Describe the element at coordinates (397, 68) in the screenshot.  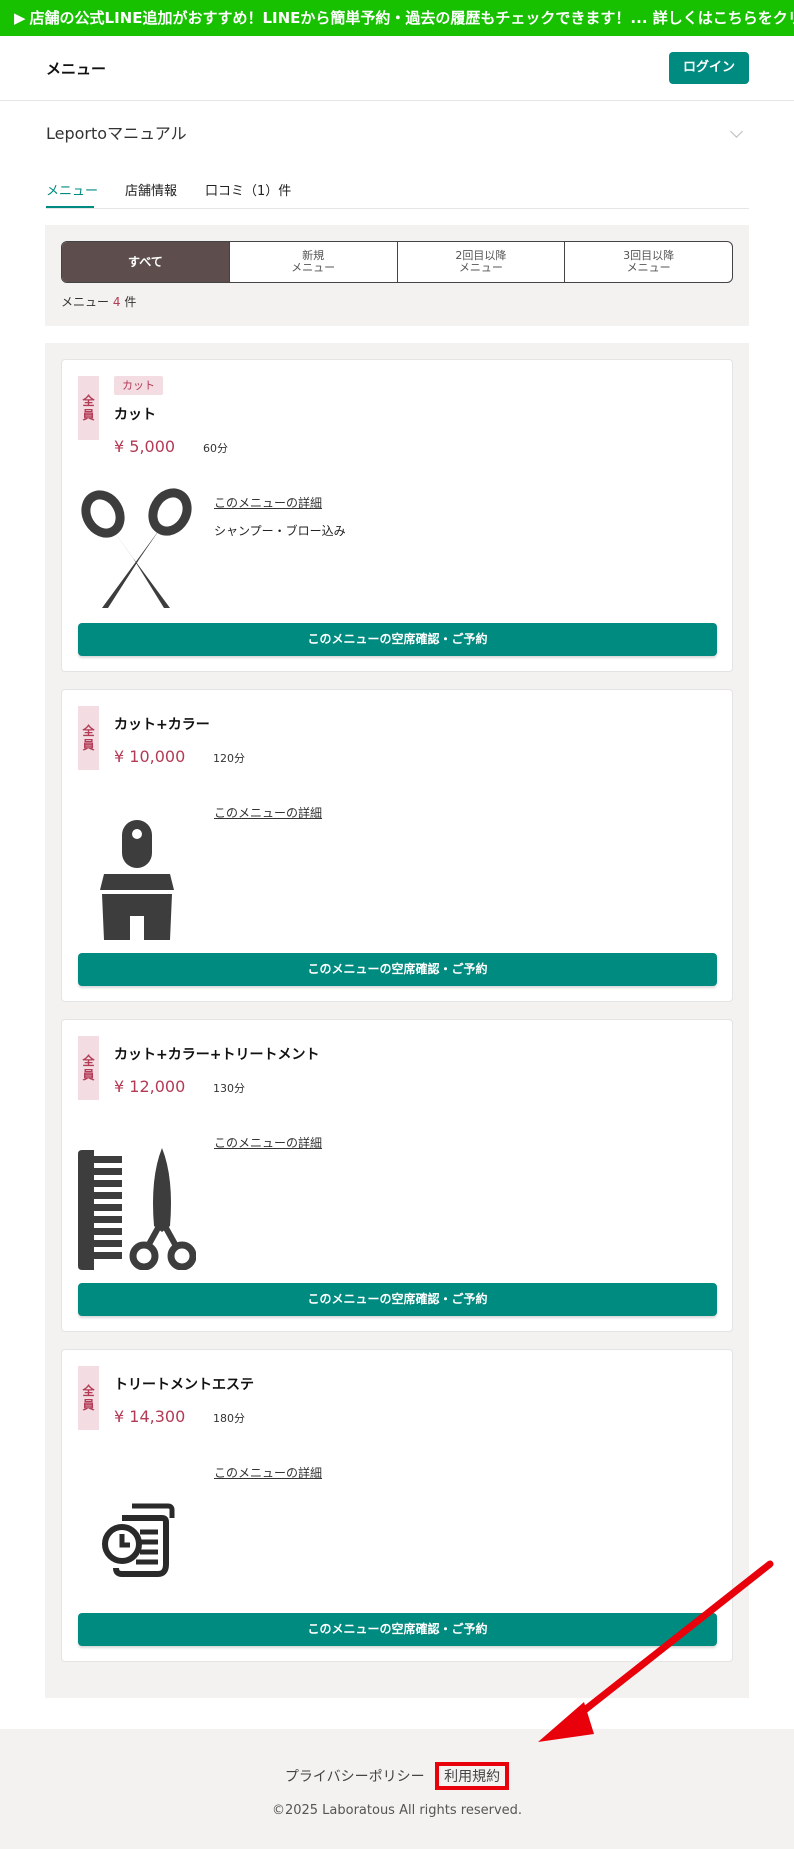
I see `header: メニュー ログイン` at that location.